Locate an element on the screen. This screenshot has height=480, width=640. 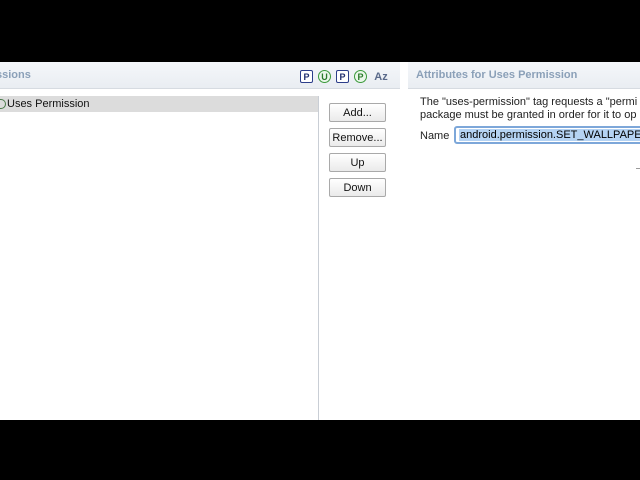
u-icon: U is located at coordinates (324, 76).